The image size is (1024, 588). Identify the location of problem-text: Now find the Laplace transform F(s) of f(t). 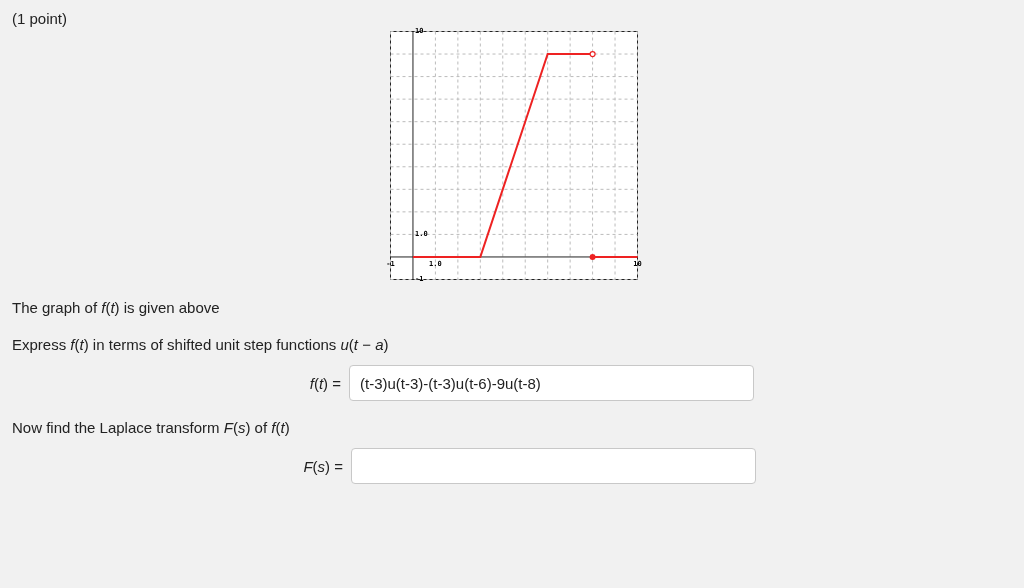
(151, 427).